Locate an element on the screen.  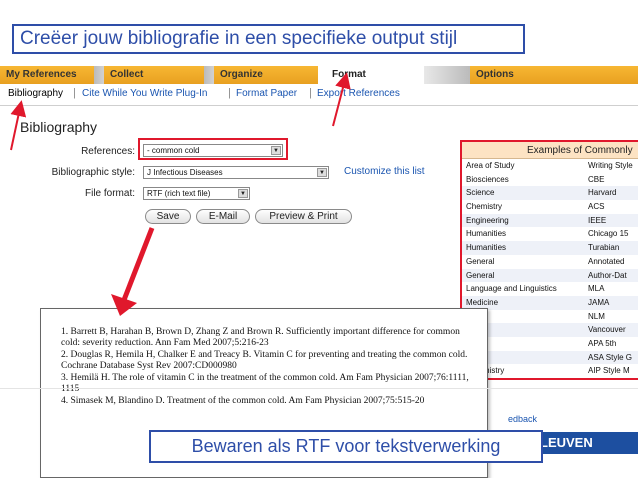
arrow-to-output is located at coordinates (138, 264).